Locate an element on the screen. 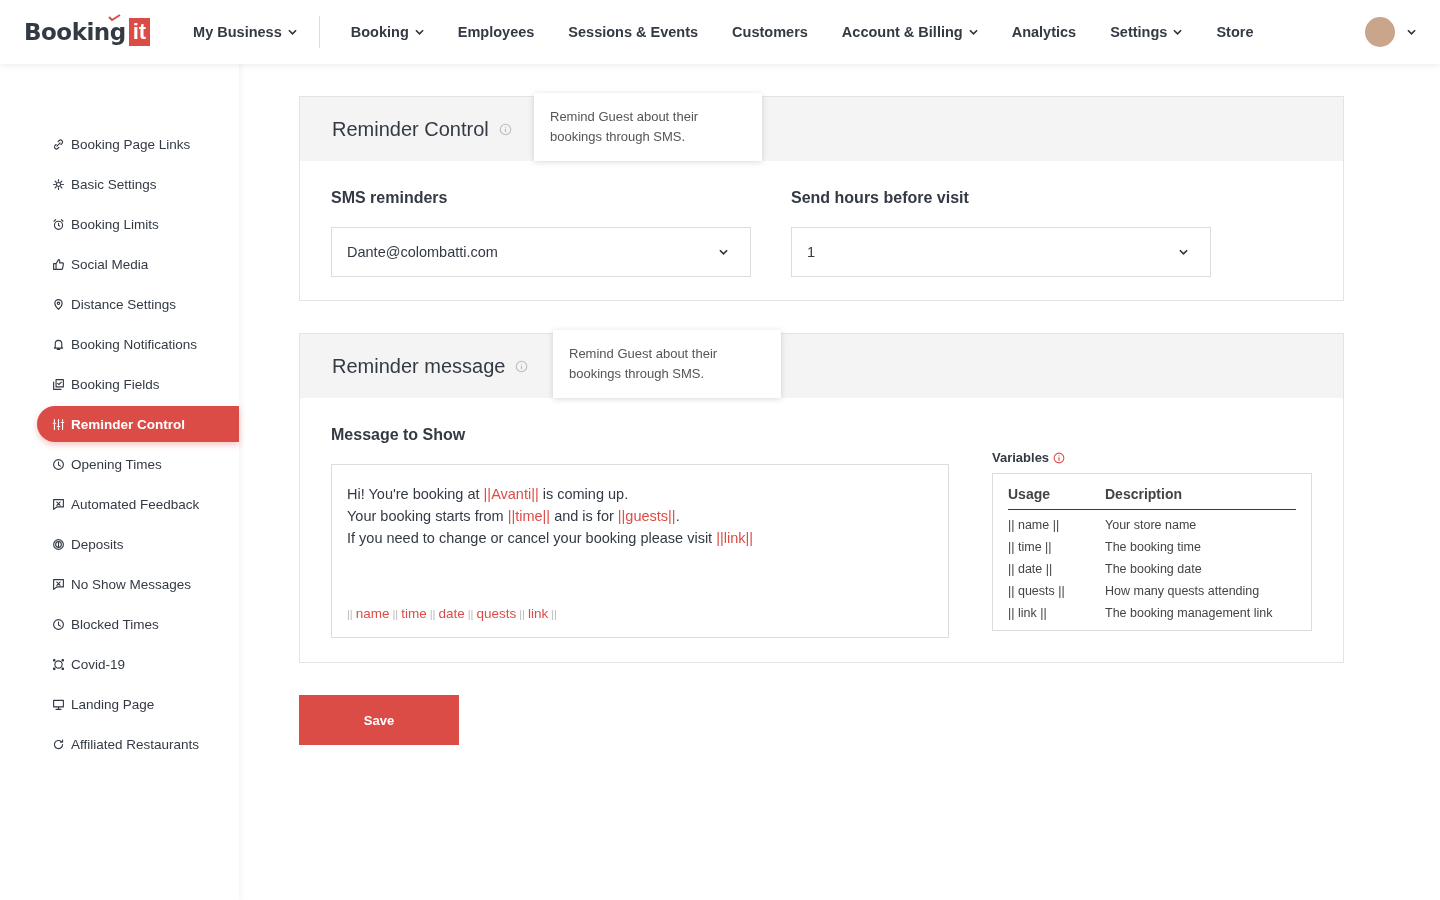  sidebar-item: Blocked Times is located at coordinates (138, 624).